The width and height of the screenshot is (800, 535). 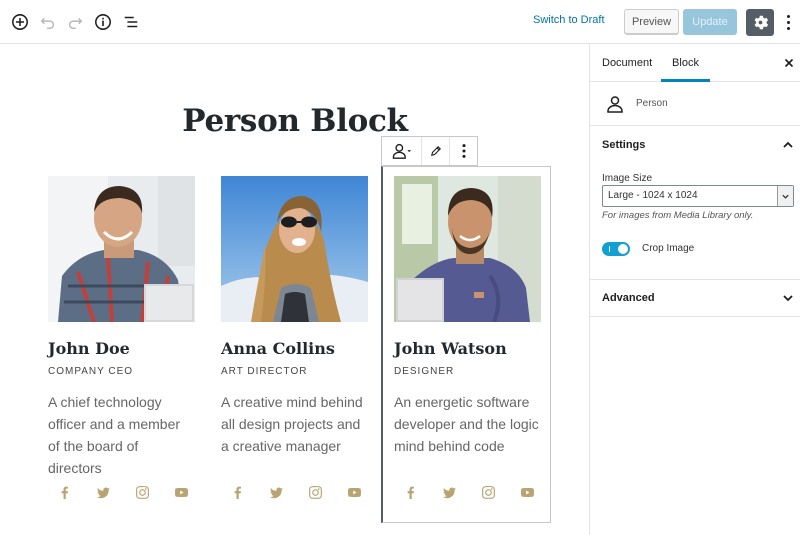 I want to click on block-more-options, so click(x=463, y=151).